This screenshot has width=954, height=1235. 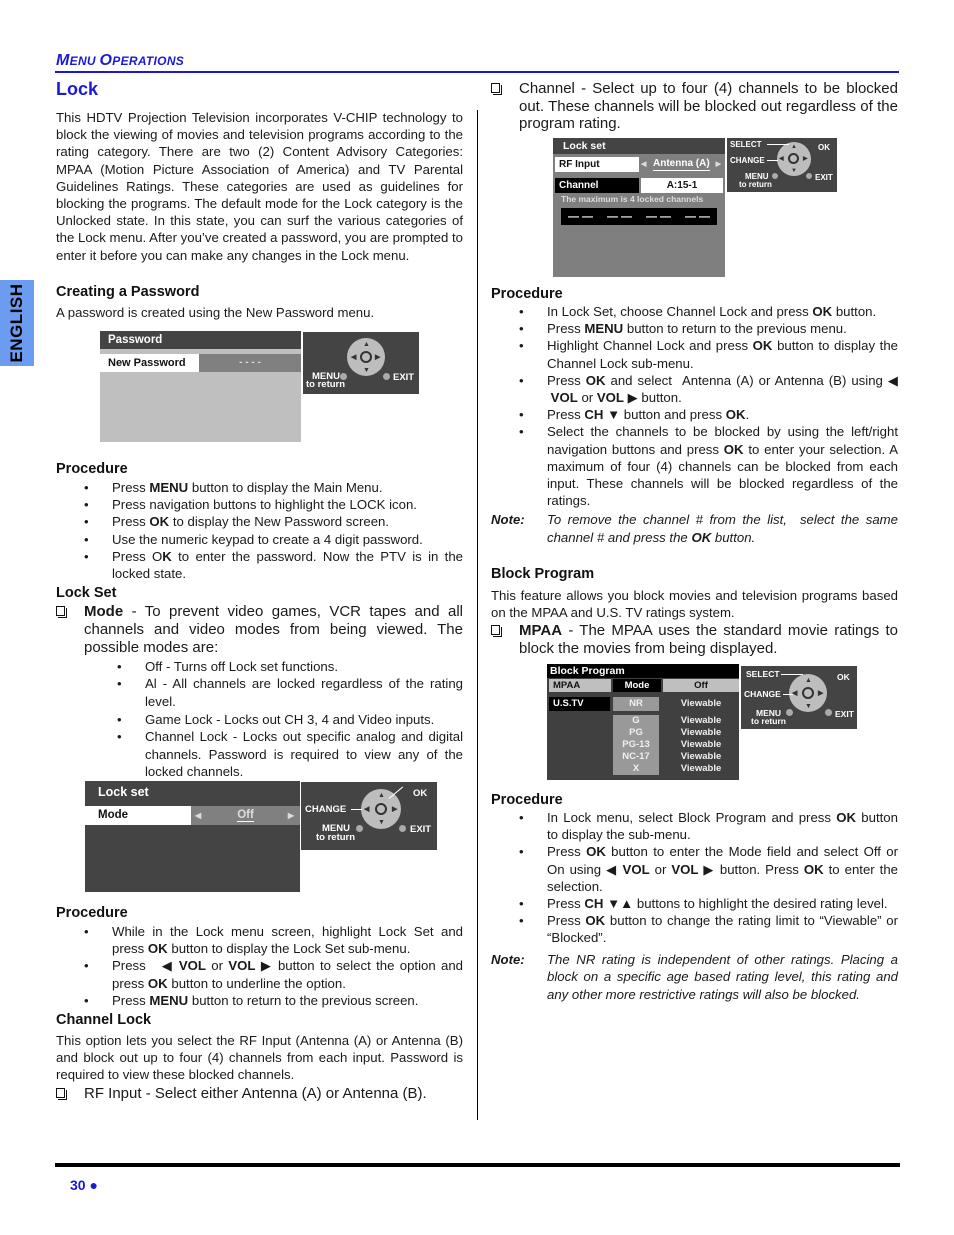 I want to click on max-channels-note: The maximum is 4 locked channels, so click(x=632, y=199).